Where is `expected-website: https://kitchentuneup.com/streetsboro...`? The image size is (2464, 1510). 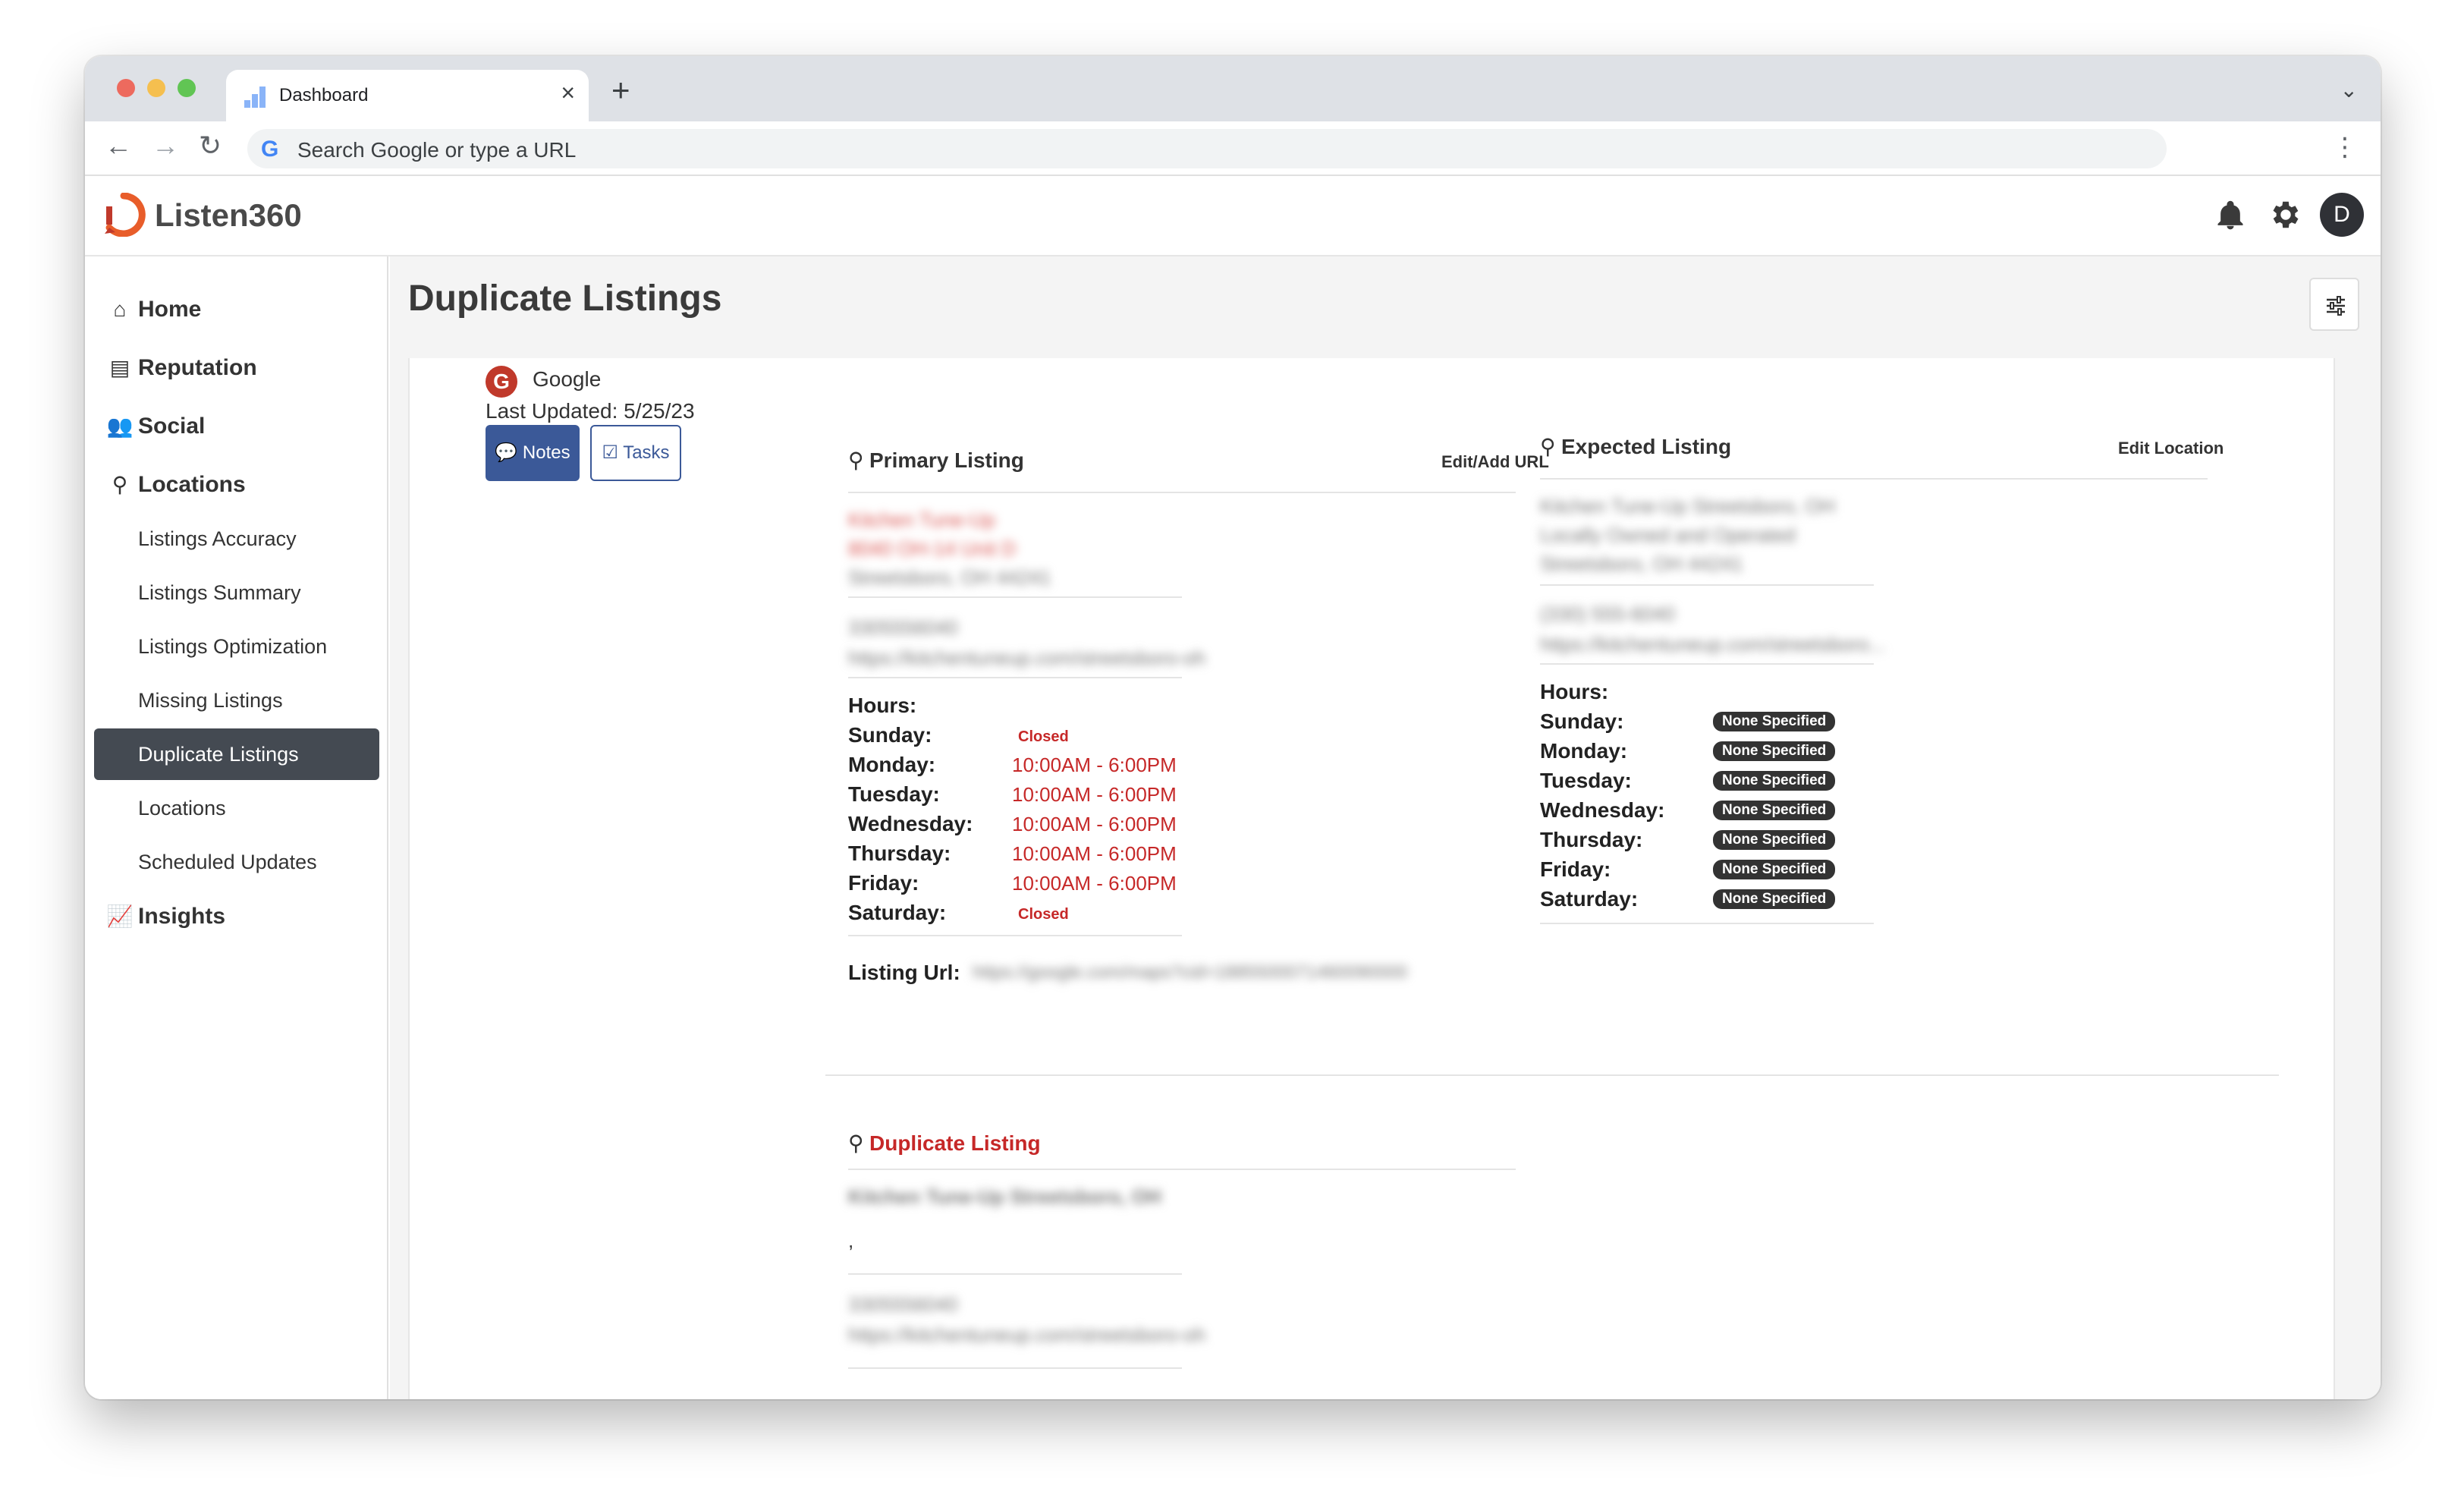 expected-website: https://kitchentuneup.com/streetsboro... is located at coordinates (1713, 644).